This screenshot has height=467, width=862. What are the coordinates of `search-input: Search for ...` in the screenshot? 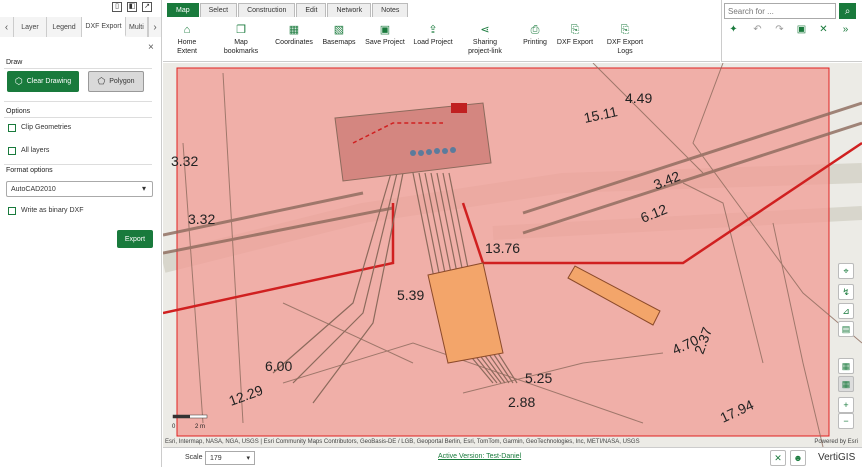 It's located at (780, 11).